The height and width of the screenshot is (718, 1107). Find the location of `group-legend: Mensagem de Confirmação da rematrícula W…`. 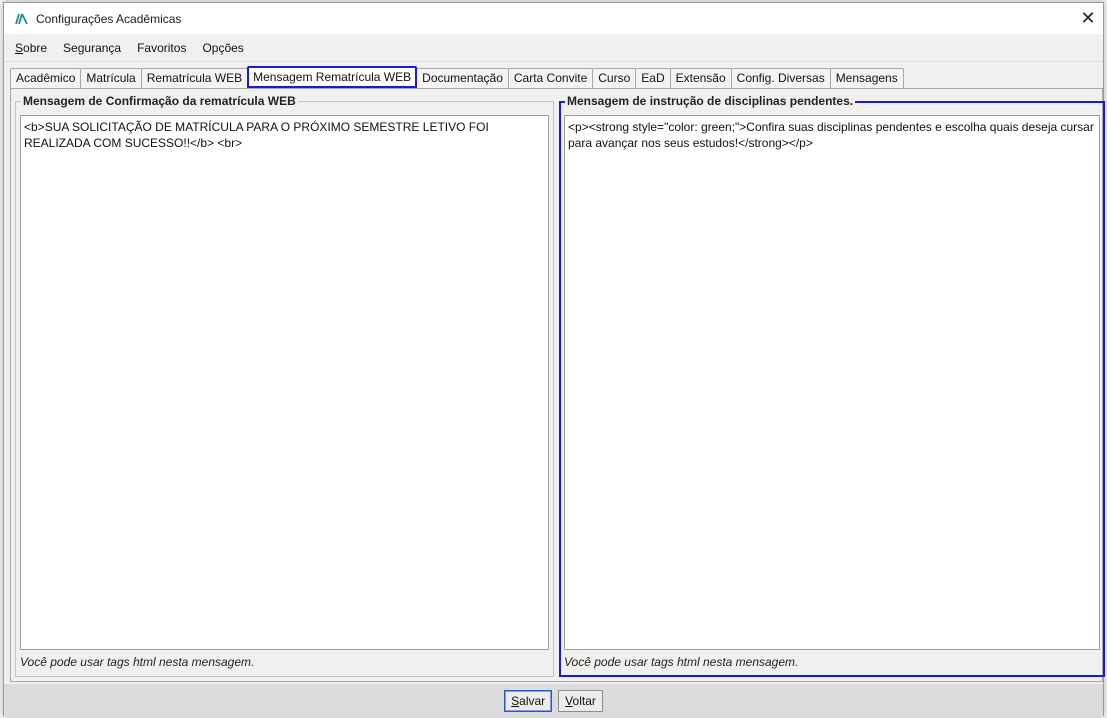

group-legend: Mensagem de Confirmação da rematrícula W… is located at coordinates (159, 101).